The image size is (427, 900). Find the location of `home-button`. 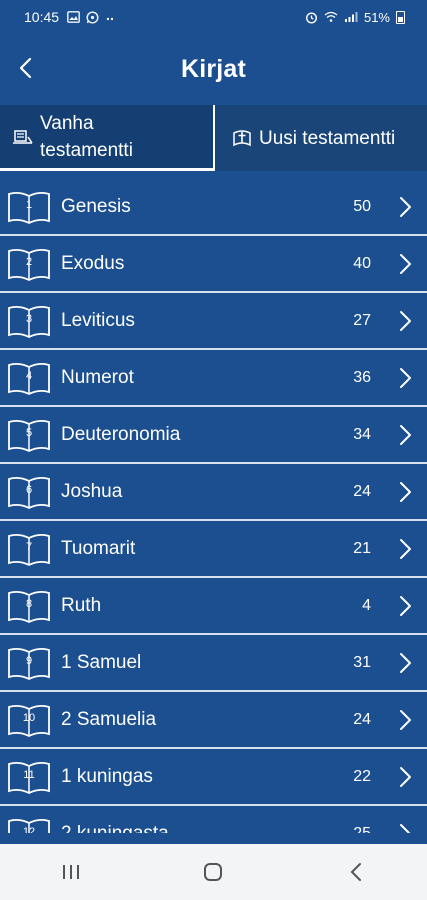

home-button is located at coordinates (213, 872).